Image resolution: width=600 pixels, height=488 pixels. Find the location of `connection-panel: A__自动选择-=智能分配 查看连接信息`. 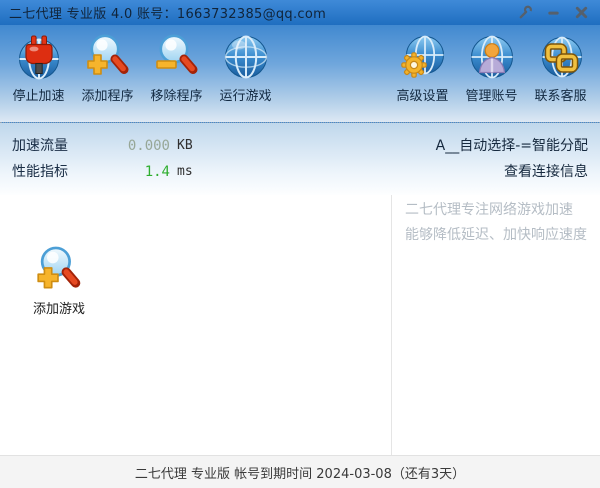

connection-panel: A__自动选择-=智能分配 查看连接信息 is located at coordinates (512, 164).